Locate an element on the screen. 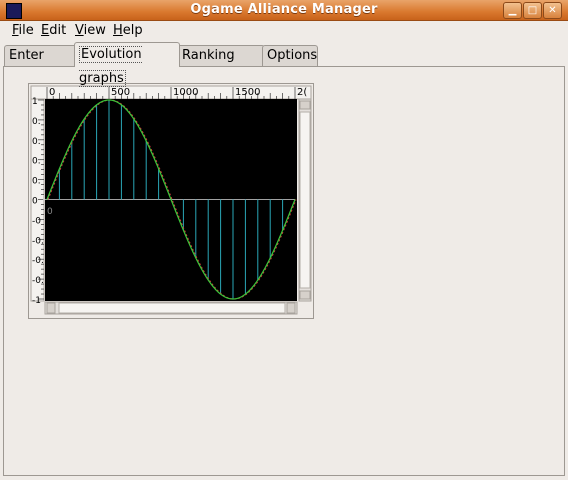 The height and width of the screenshot is (480, 568). tab-options: Options is located at coordinates (290, 55).